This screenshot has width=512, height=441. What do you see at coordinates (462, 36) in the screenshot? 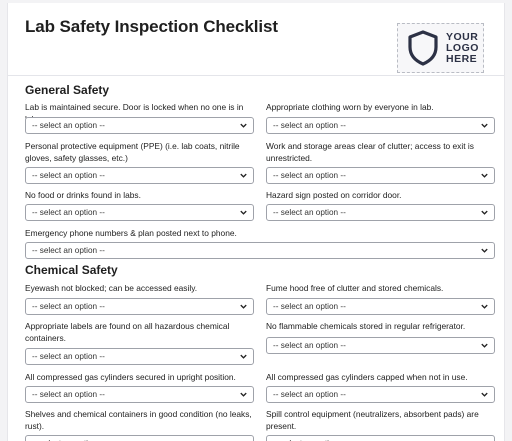
I see `logo-line: YOUR` at bounding box center [462, 36].